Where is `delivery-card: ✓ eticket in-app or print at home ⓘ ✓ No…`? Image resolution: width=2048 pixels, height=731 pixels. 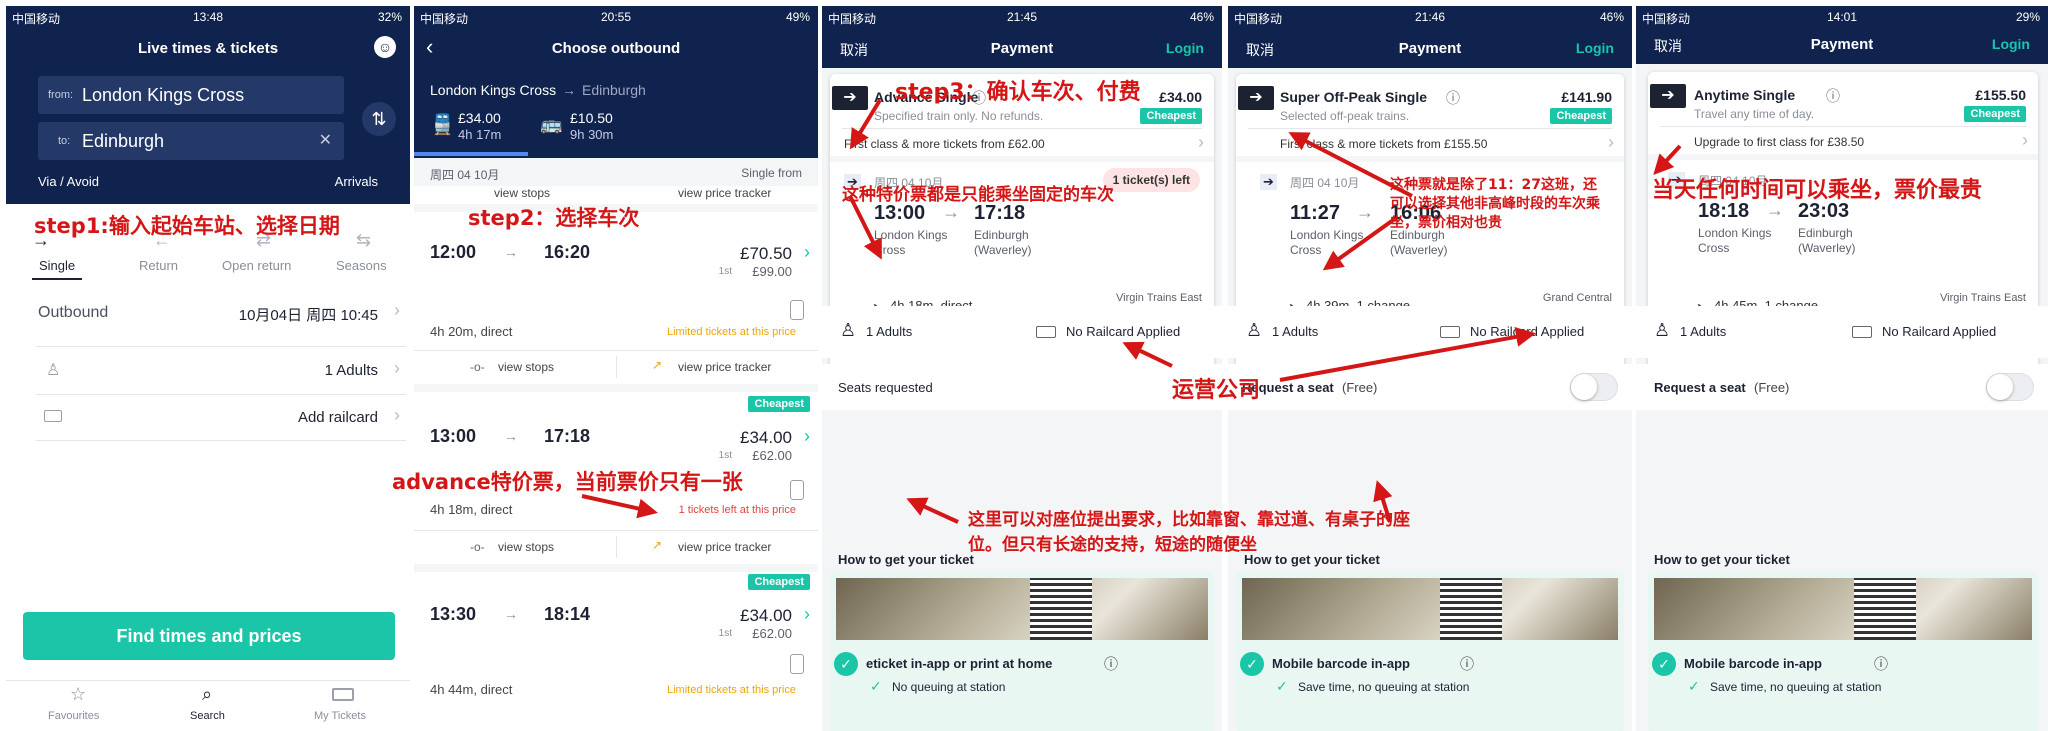
delivery-card: ✓ eticket in-app or print at home ⓘ ✓ No… is located at coordinates (1022, 651).